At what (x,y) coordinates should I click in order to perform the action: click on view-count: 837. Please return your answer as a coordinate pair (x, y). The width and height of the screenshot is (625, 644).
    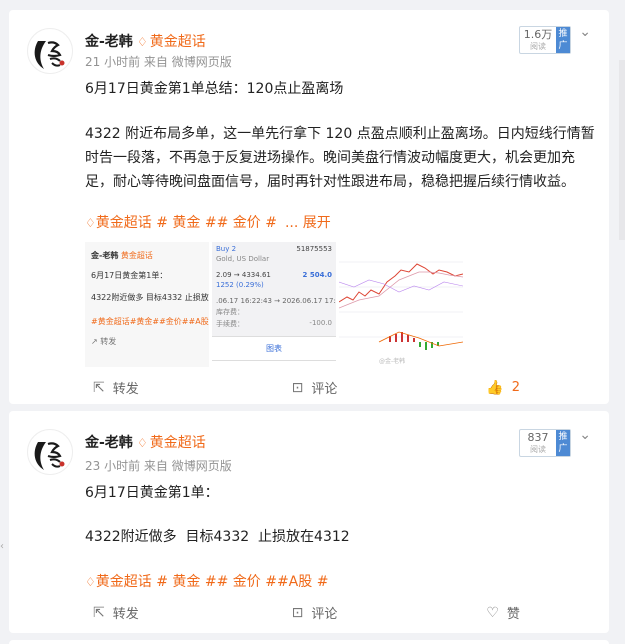
    Looking at the image, I should click on (538, 437).